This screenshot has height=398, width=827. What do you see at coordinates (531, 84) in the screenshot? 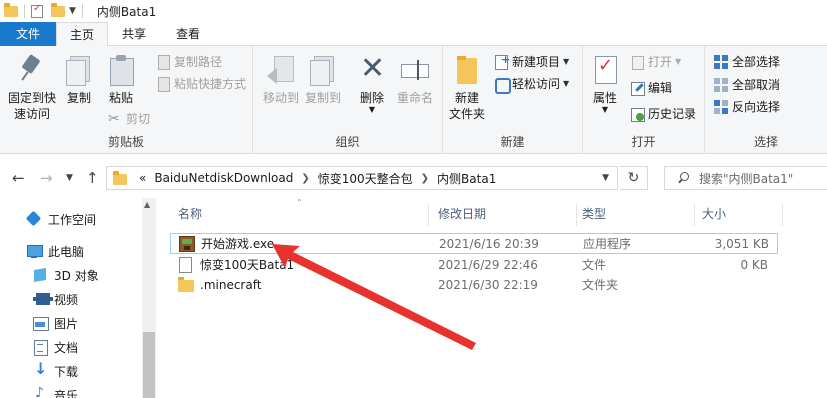
I see `easy-access-button: 轻松访问 ▼` at bounding box center [531, 84].